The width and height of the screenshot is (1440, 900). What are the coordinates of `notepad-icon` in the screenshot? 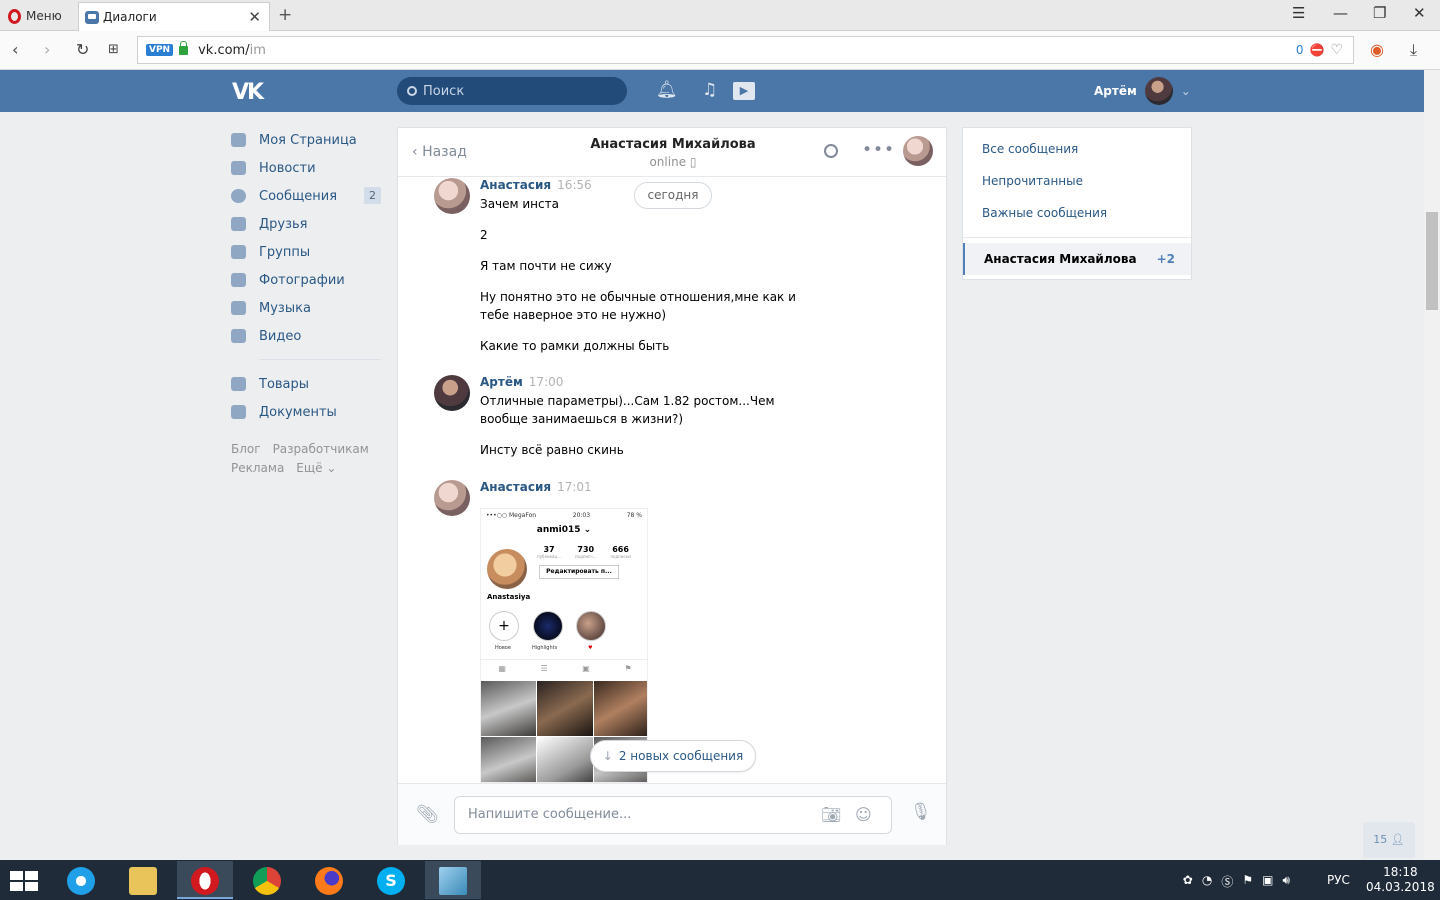 It's located at (453, 881).